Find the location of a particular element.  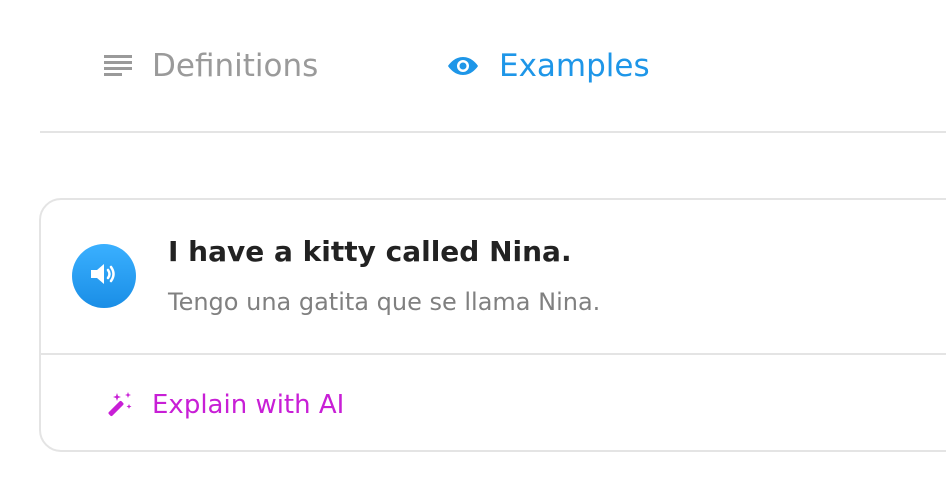

speaker-icon is located at coordinates (104, 276).